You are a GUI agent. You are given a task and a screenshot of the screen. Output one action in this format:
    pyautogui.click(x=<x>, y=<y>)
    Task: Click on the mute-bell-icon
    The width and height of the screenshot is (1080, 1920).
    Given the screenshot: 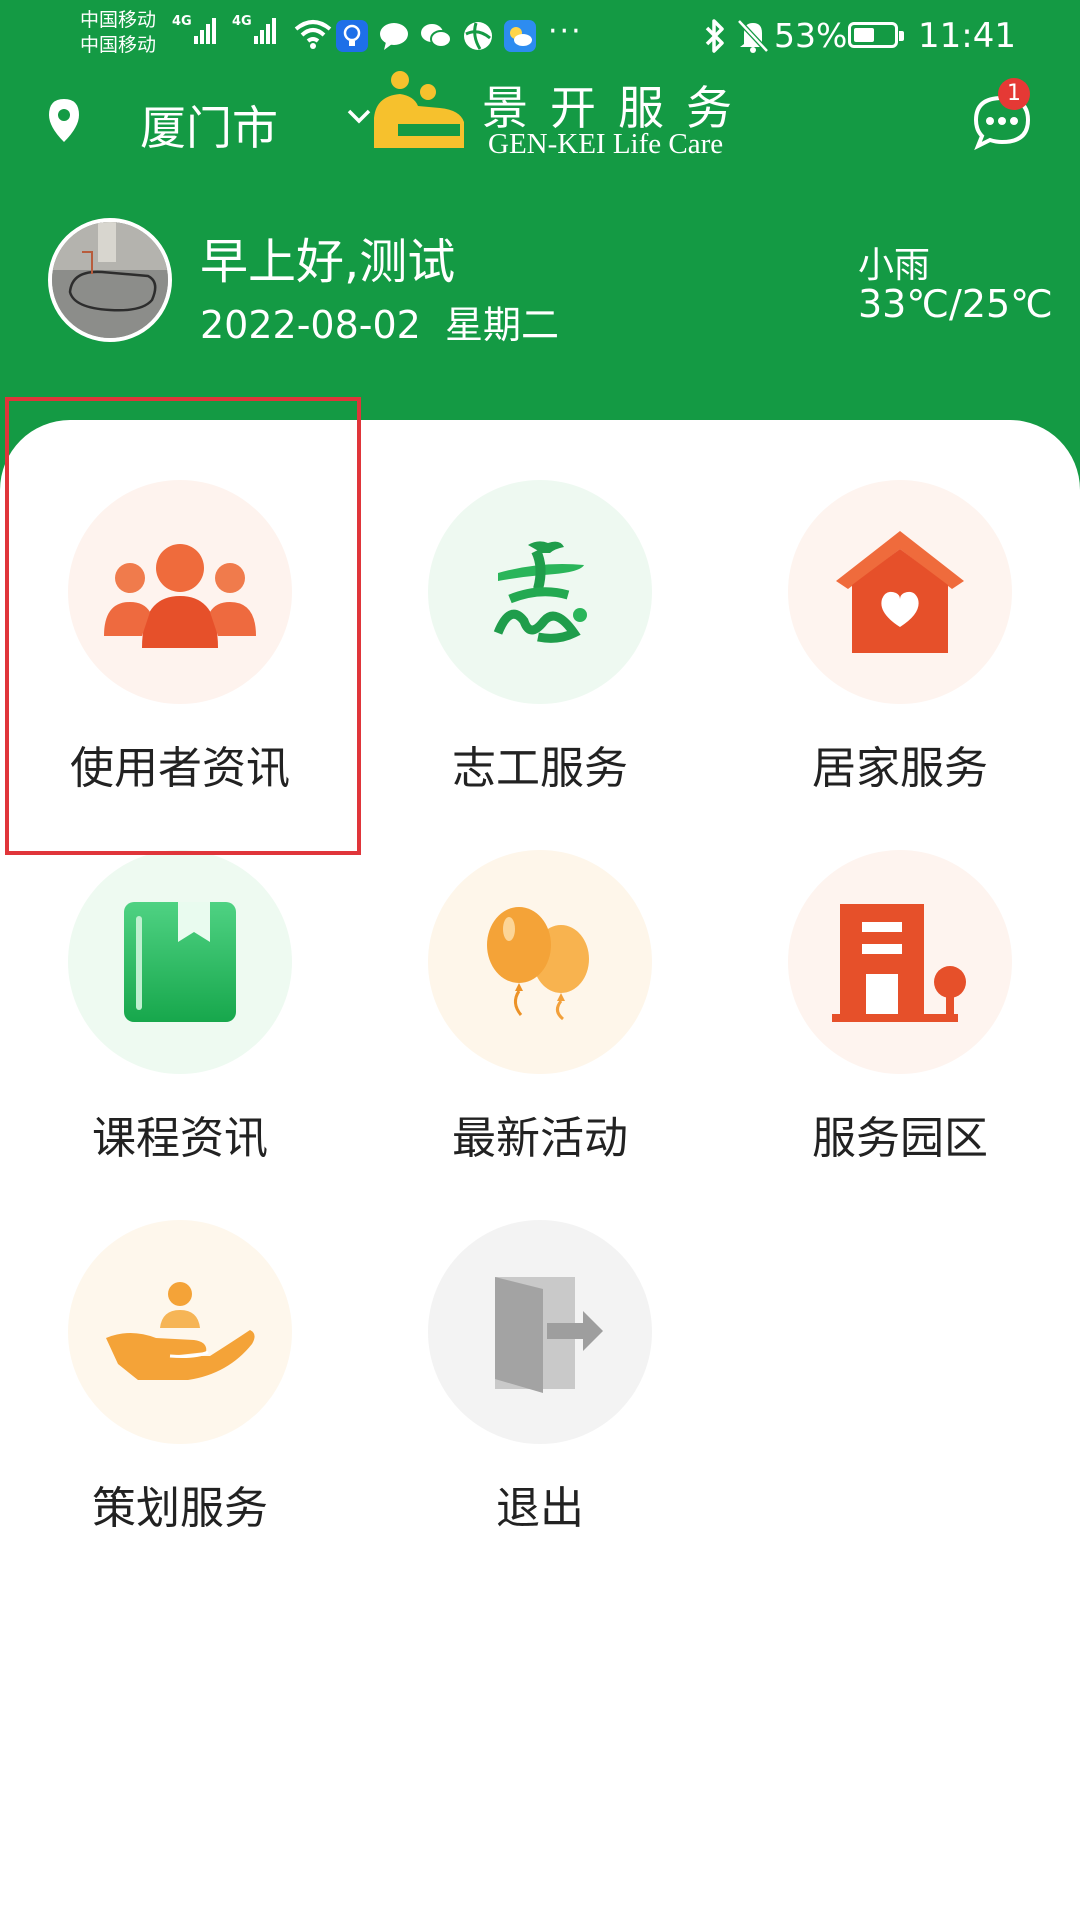 What is the action you would take?
    pyautogui.click(x=753, y=36)
    